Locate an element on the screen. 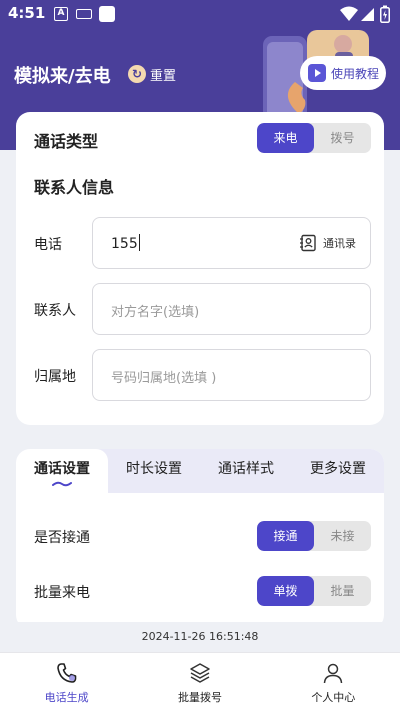 The width and height of the screenshot is (400, 711). active-tab-indicator is located at coordinates (62, 484).